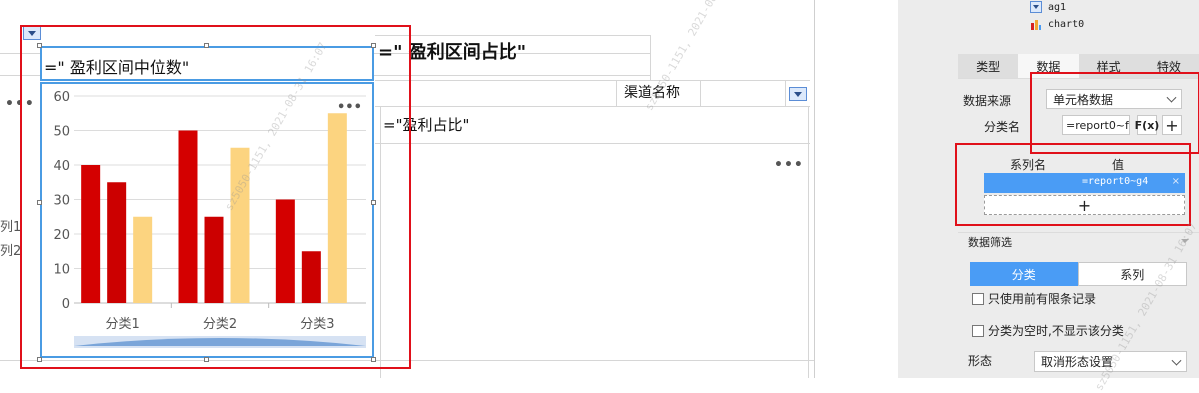 This screenshot has height=393, width=1199. What do you see at coordinates (11, 227) in the screenshot?
I see `legend-label-col1: 列1` at bounding box center [11, 227].